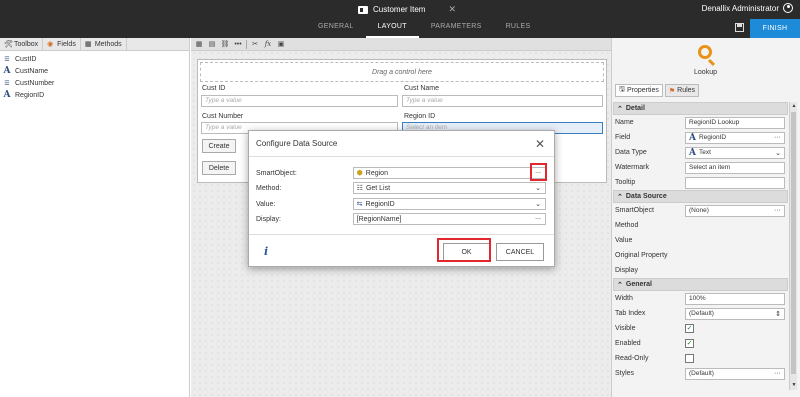 This screenshot has height=397, width=800. I want to click on prop-visible: Visible ✓, so click(700, 328).